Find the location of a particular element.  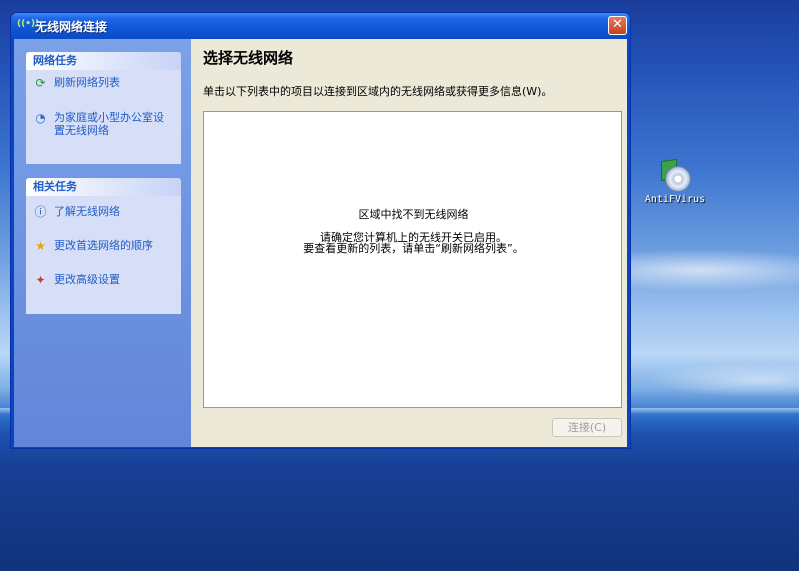

task-label: 了解无线网络 is located at coordinates (87, 211).